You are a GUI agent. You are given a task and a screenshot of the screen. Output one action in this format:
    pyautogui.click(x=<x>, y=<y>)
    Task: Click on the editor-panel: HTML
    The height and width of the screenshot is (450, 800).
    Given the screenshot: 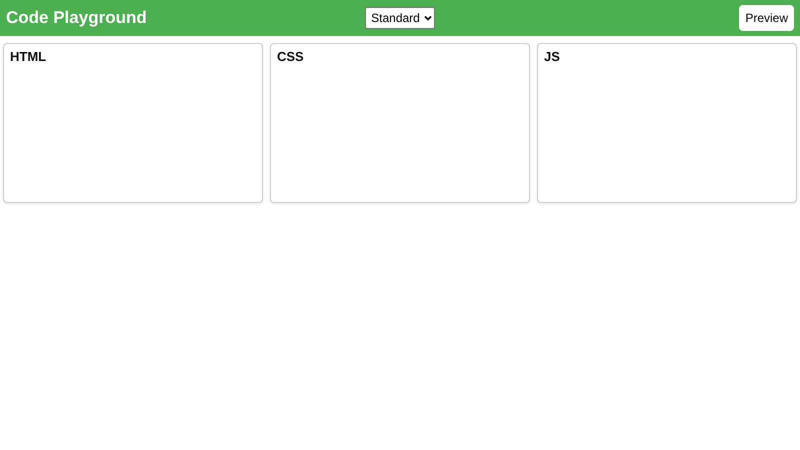 What is the action you would take?
    pyautogui.click(x=133, y=123)
    